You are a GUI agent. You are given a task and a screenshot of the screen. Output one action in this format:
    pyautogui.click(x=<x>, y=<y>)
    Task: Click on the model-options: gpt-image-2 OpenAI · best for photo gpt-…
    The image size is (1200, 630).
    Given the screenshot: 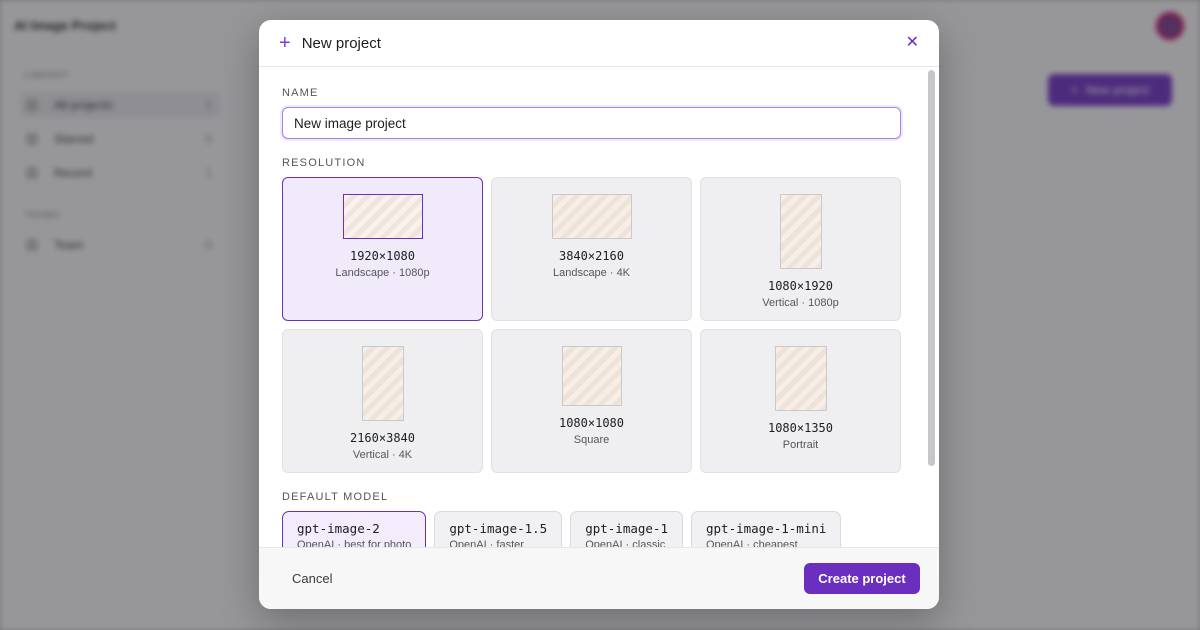 What is the action you would take?
    pyautogui.click(x=592, y=529)
    